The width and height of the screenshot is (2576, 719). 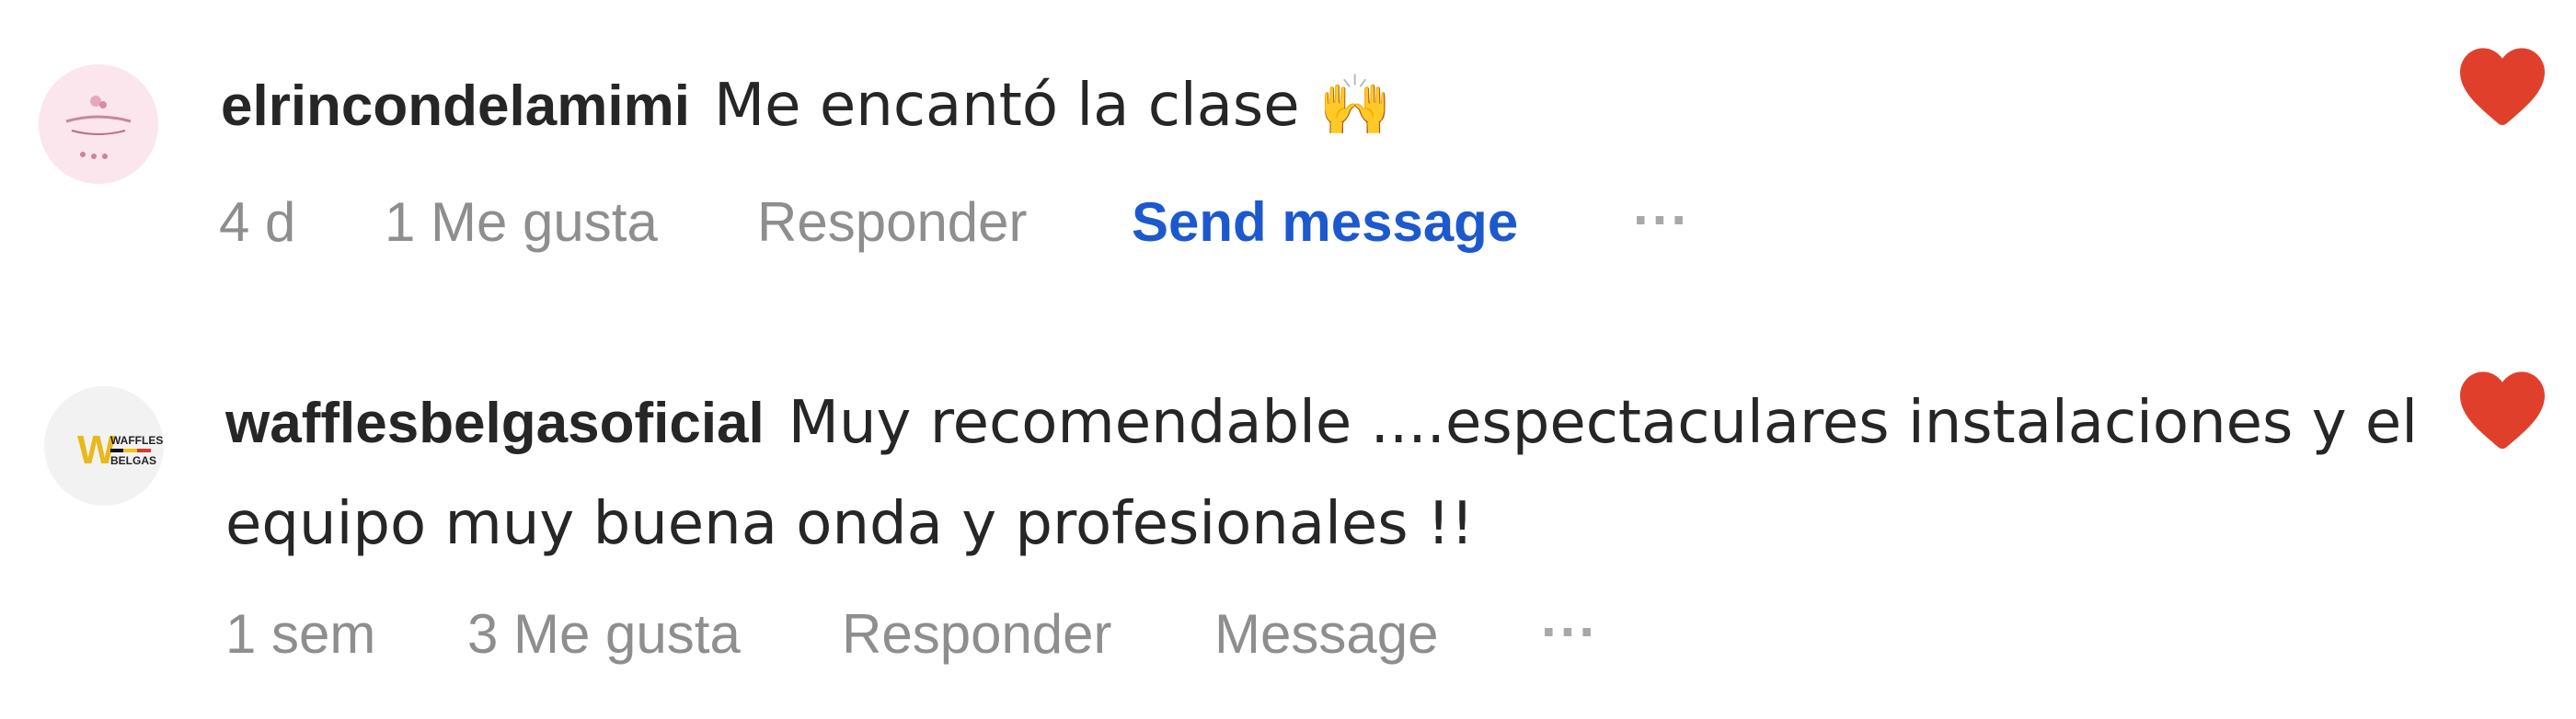 I want to click on comment-text: Me encantó la clase 🙌, so click(x=1052, y=106).